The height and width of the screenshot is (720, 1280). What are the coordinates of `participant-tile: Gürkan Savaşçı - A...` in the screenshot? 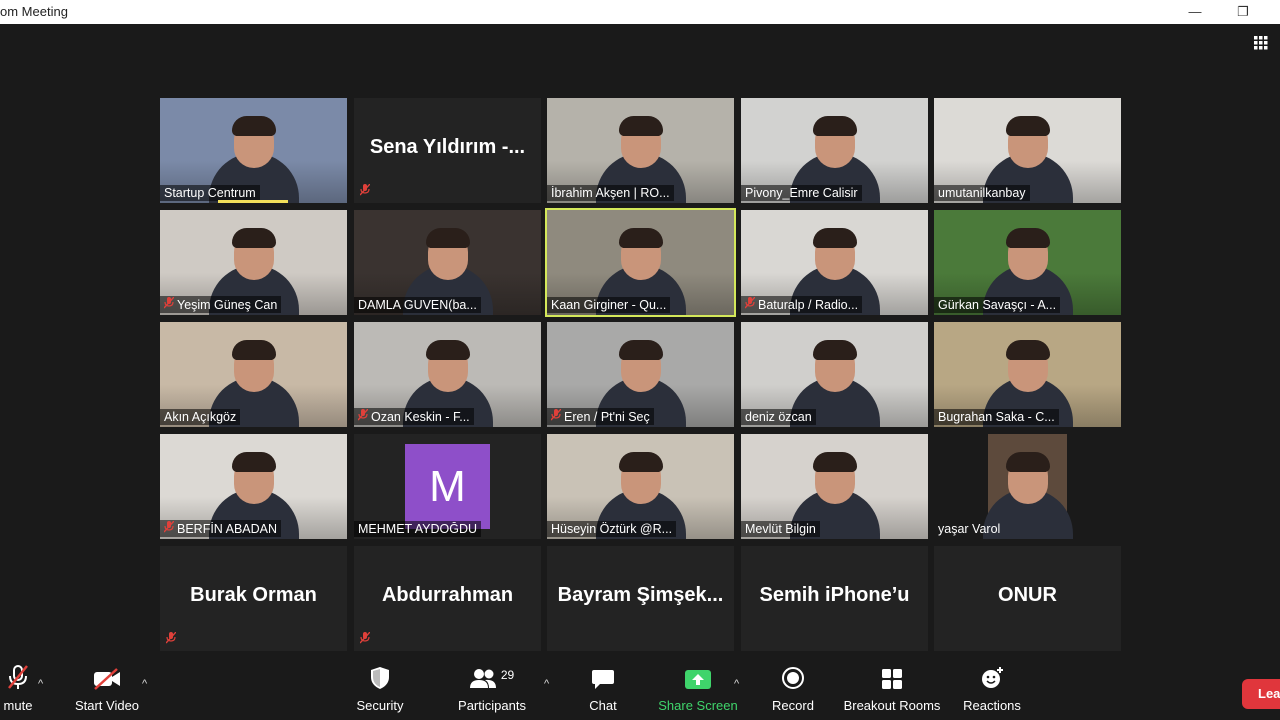 It's located at (1027, 262).